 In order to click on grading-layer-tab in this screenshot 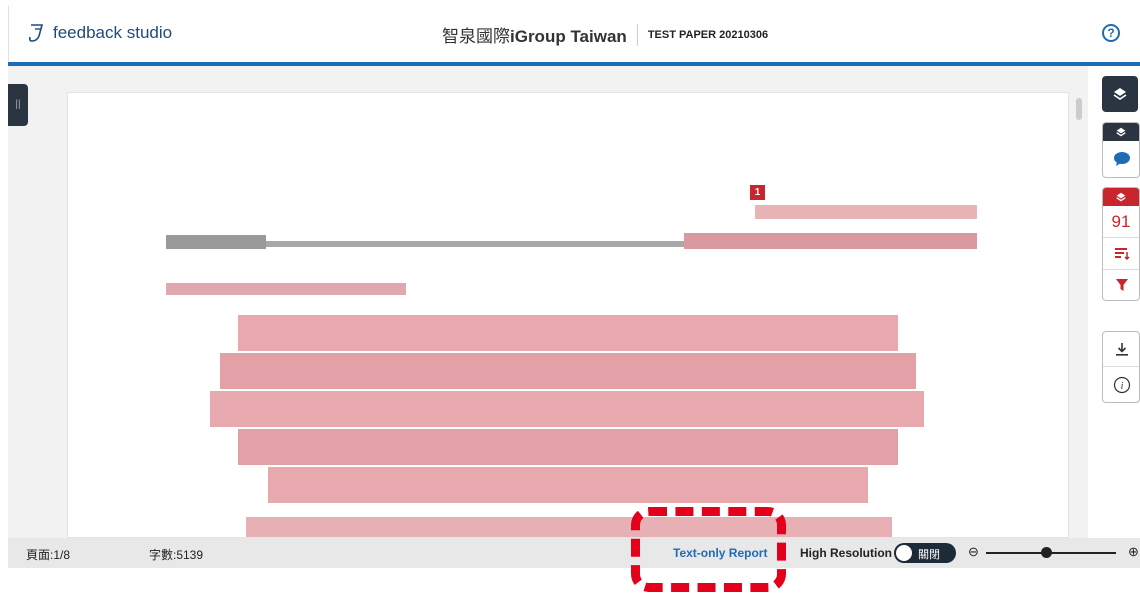, I will do `click(1121, 132)`.